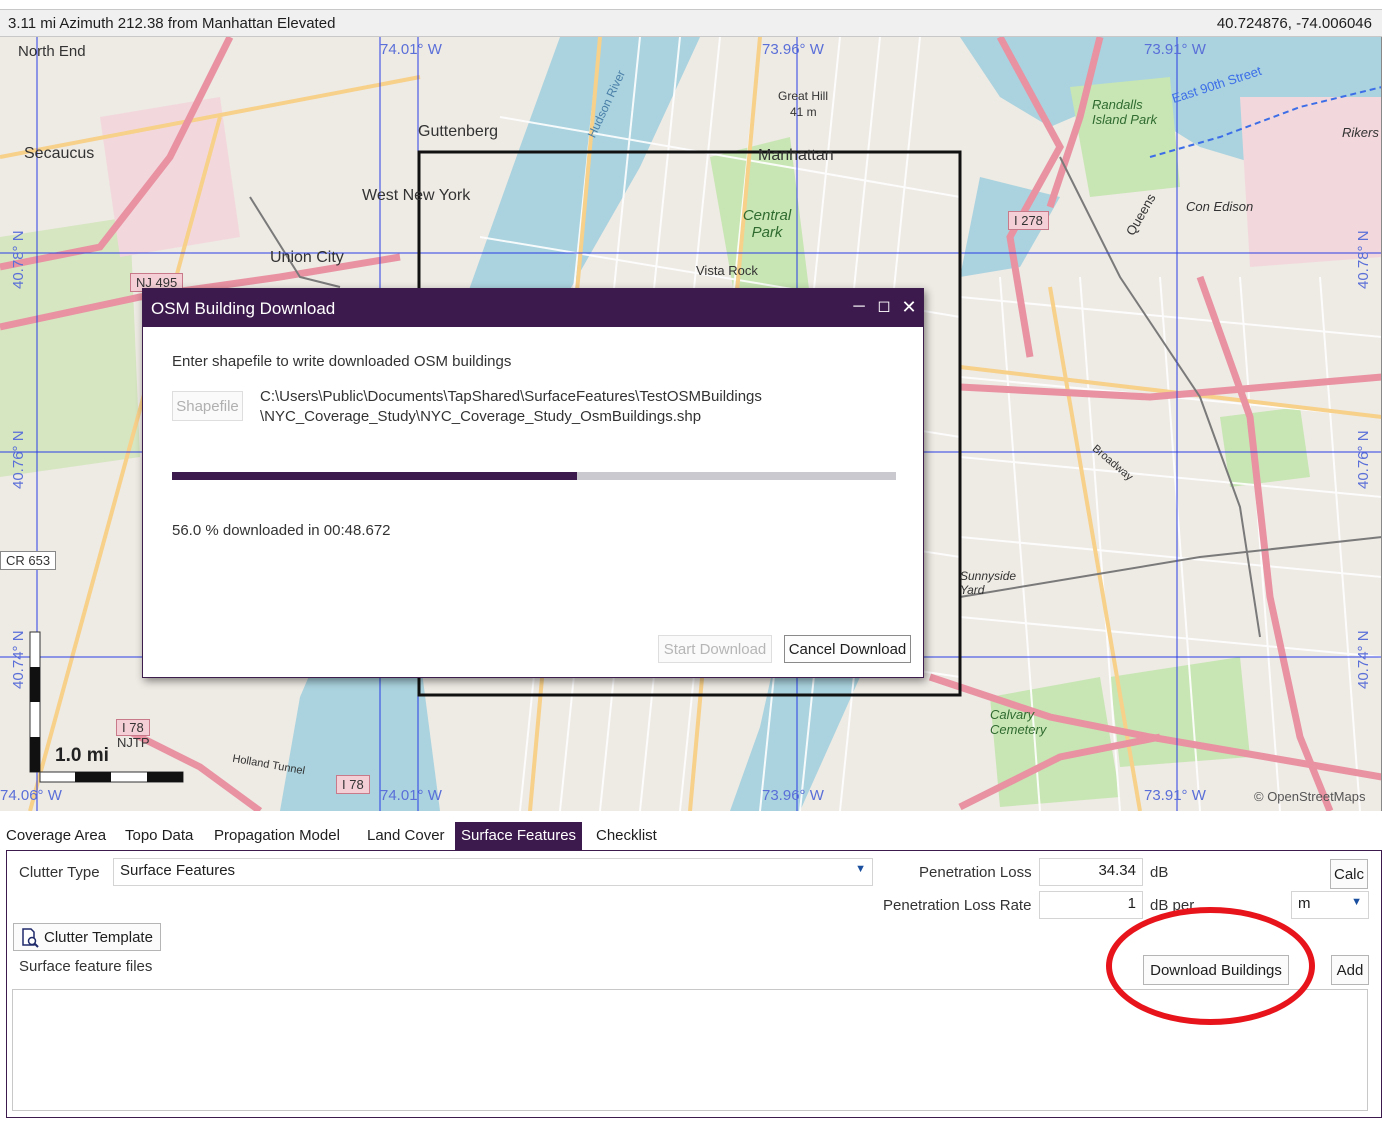  I want to click on grid-label-lat-40-76-left: 40.76° N, so click(18, 459).